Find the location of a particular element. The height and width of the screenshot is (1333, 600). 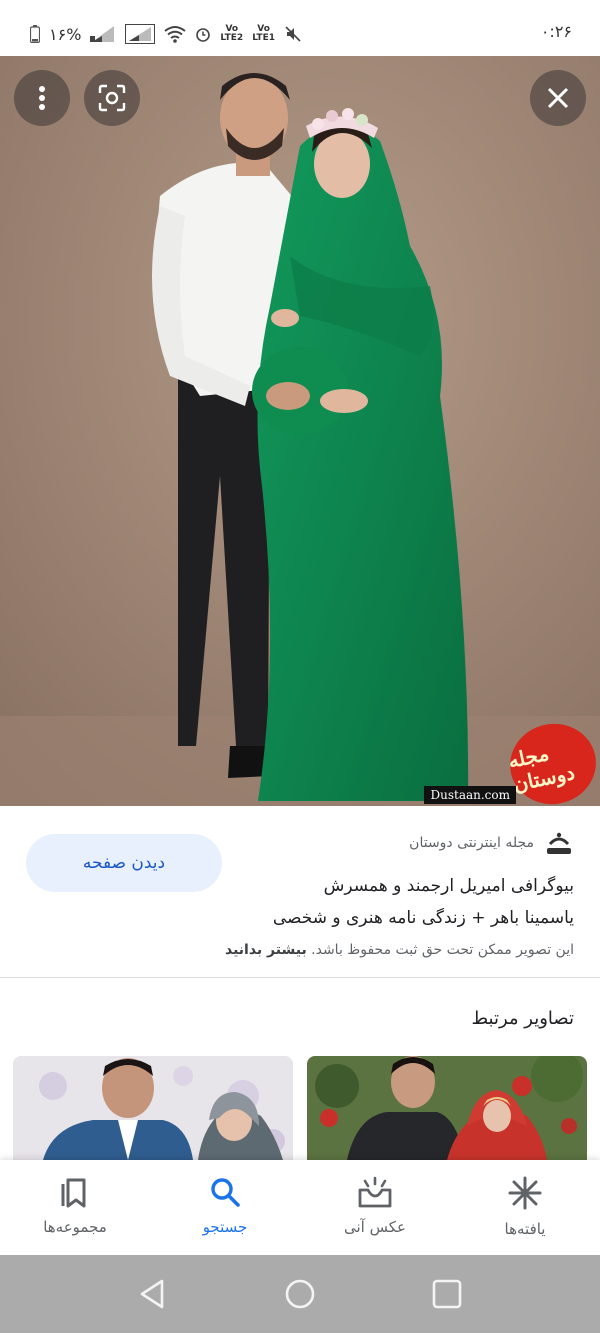

battery-percent: ١۶% is located at coordinates (65, 34).